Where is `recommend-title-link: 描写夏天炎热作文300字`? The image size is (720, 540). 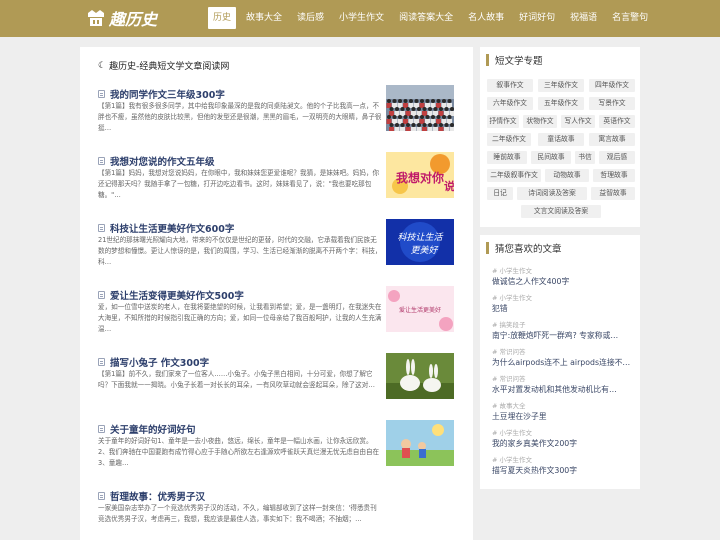
recommend-title-link: 描写夏天炎热作文300字 is located at coordinates (565, 470).